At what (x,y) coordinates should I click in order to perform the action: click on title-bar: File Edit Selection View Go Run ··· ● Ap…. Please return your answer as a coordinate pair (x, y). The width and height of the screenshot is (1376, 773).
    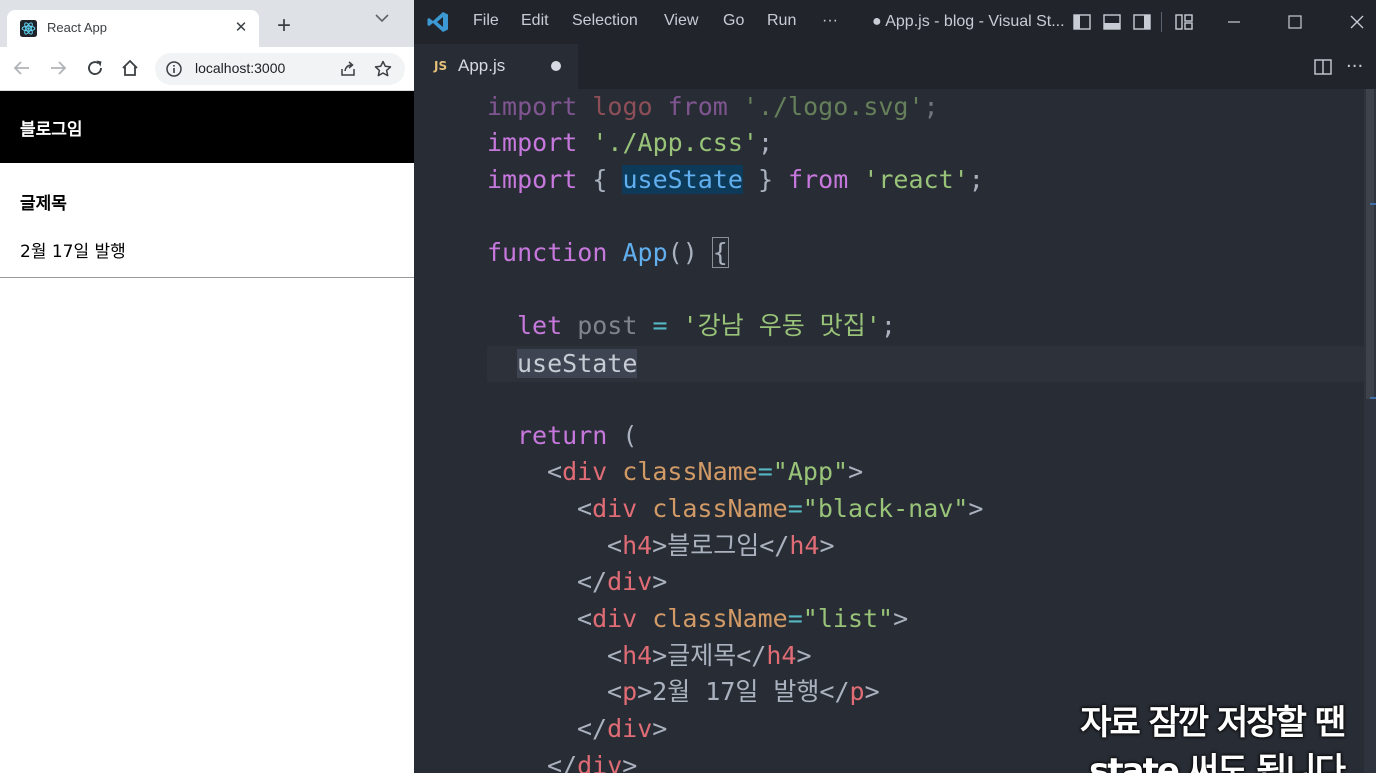
    Looking at the image, I should click on (895, 22).